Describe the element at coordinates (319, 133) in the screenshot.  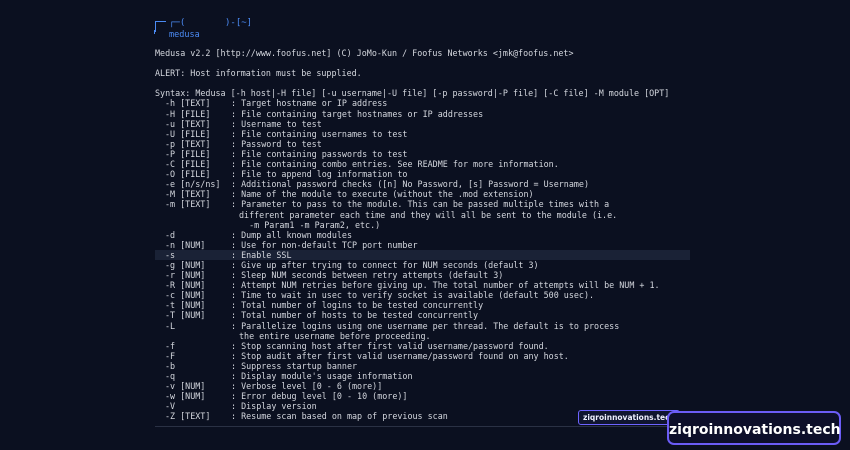
I see `option-description: : File containing usernames to test` at that location.